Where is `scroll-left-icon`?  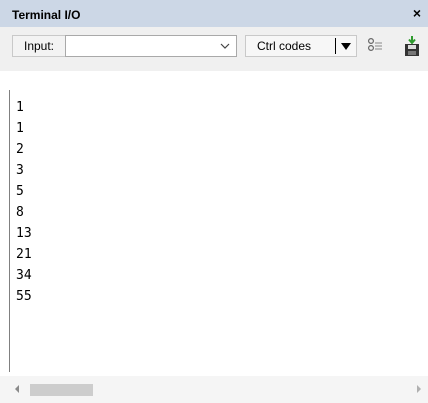
scroll-left-icon is located at coordinates (17, 389).